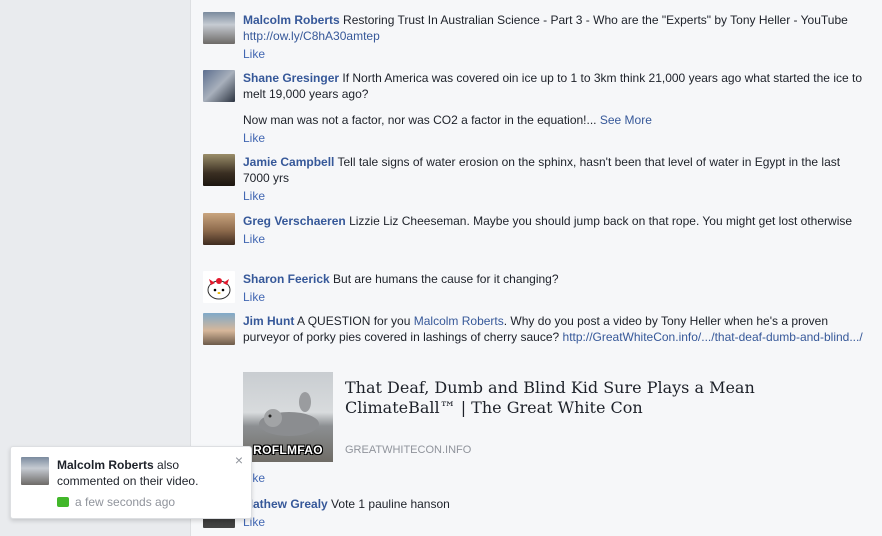 The width and height of the screenshot is (882, 536). Describe the element at coordinates (288, 417) in the screenshot. I see `preview-image: ROFLMFAO` at that location.